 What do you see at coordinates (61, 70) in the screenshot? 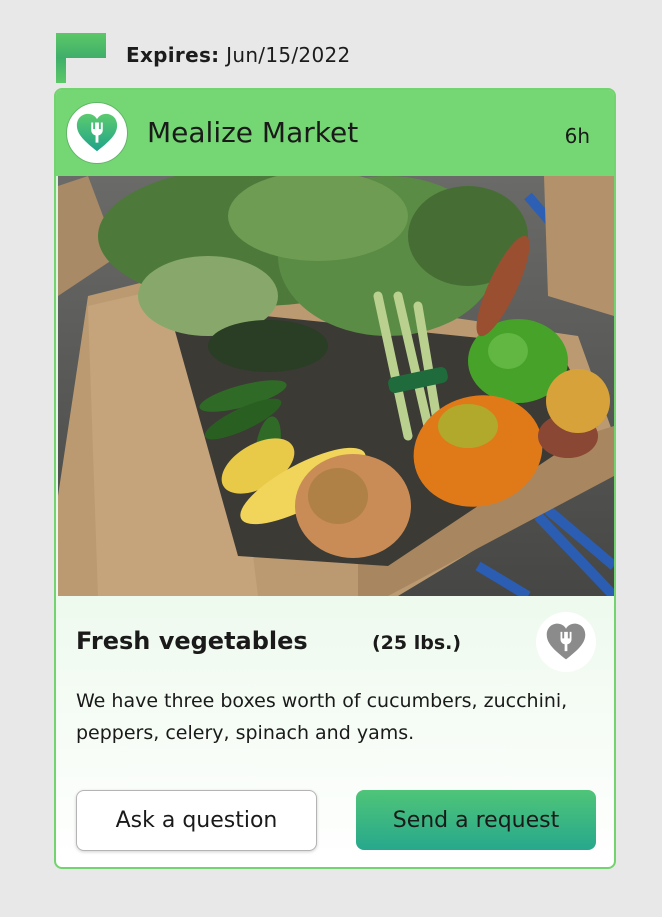
I see `flag-bar-left` at bounding box center [61, 70].